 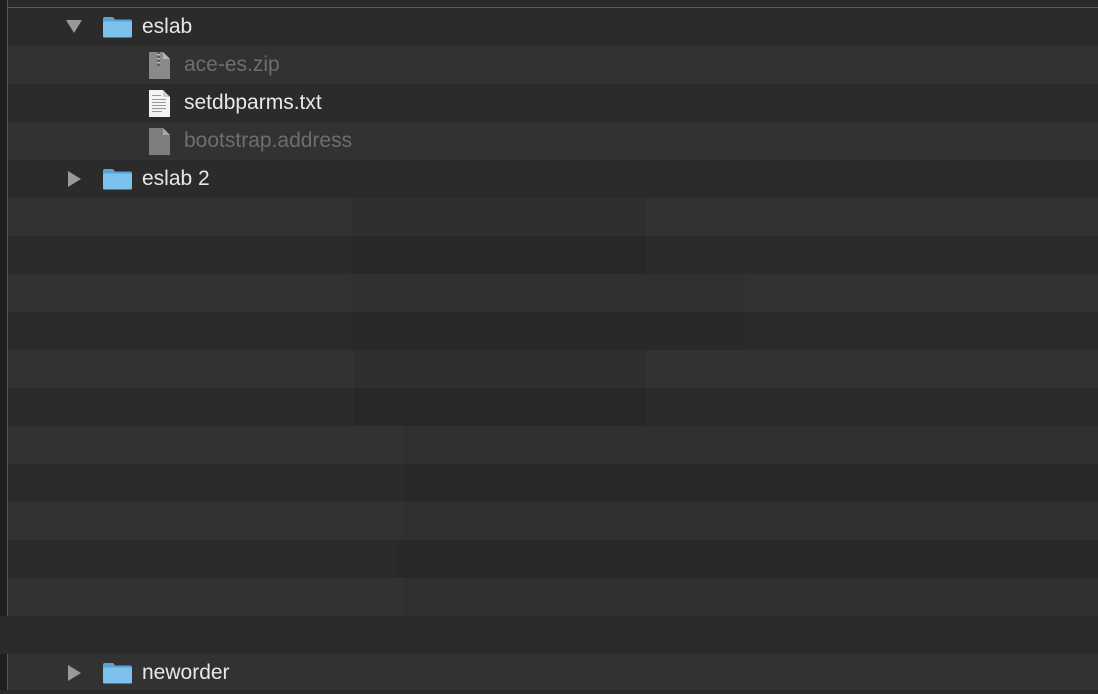 What do you see at coordinates (159, 103) in the screenshot?
I see `text-file-icon` at bounding box center [159, 103].